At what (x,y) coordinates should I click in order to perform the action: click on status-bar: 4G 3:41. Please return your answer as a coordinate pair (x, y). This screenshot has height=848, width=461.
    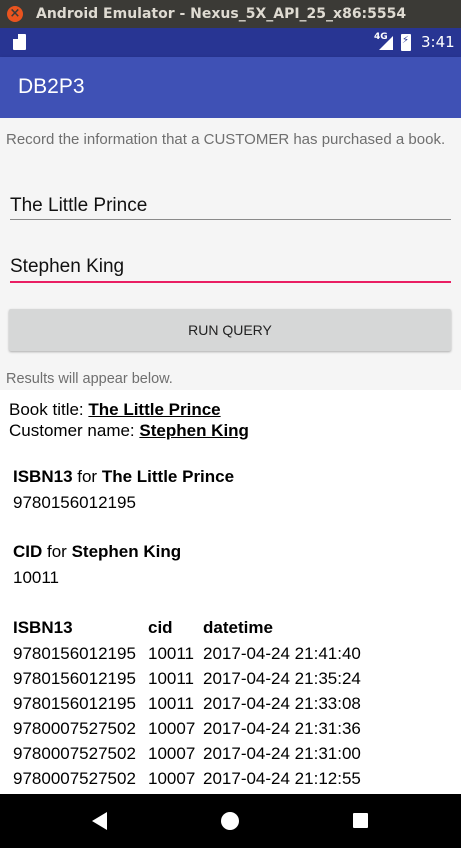
    Looking at the image, I should click on (230, 42).